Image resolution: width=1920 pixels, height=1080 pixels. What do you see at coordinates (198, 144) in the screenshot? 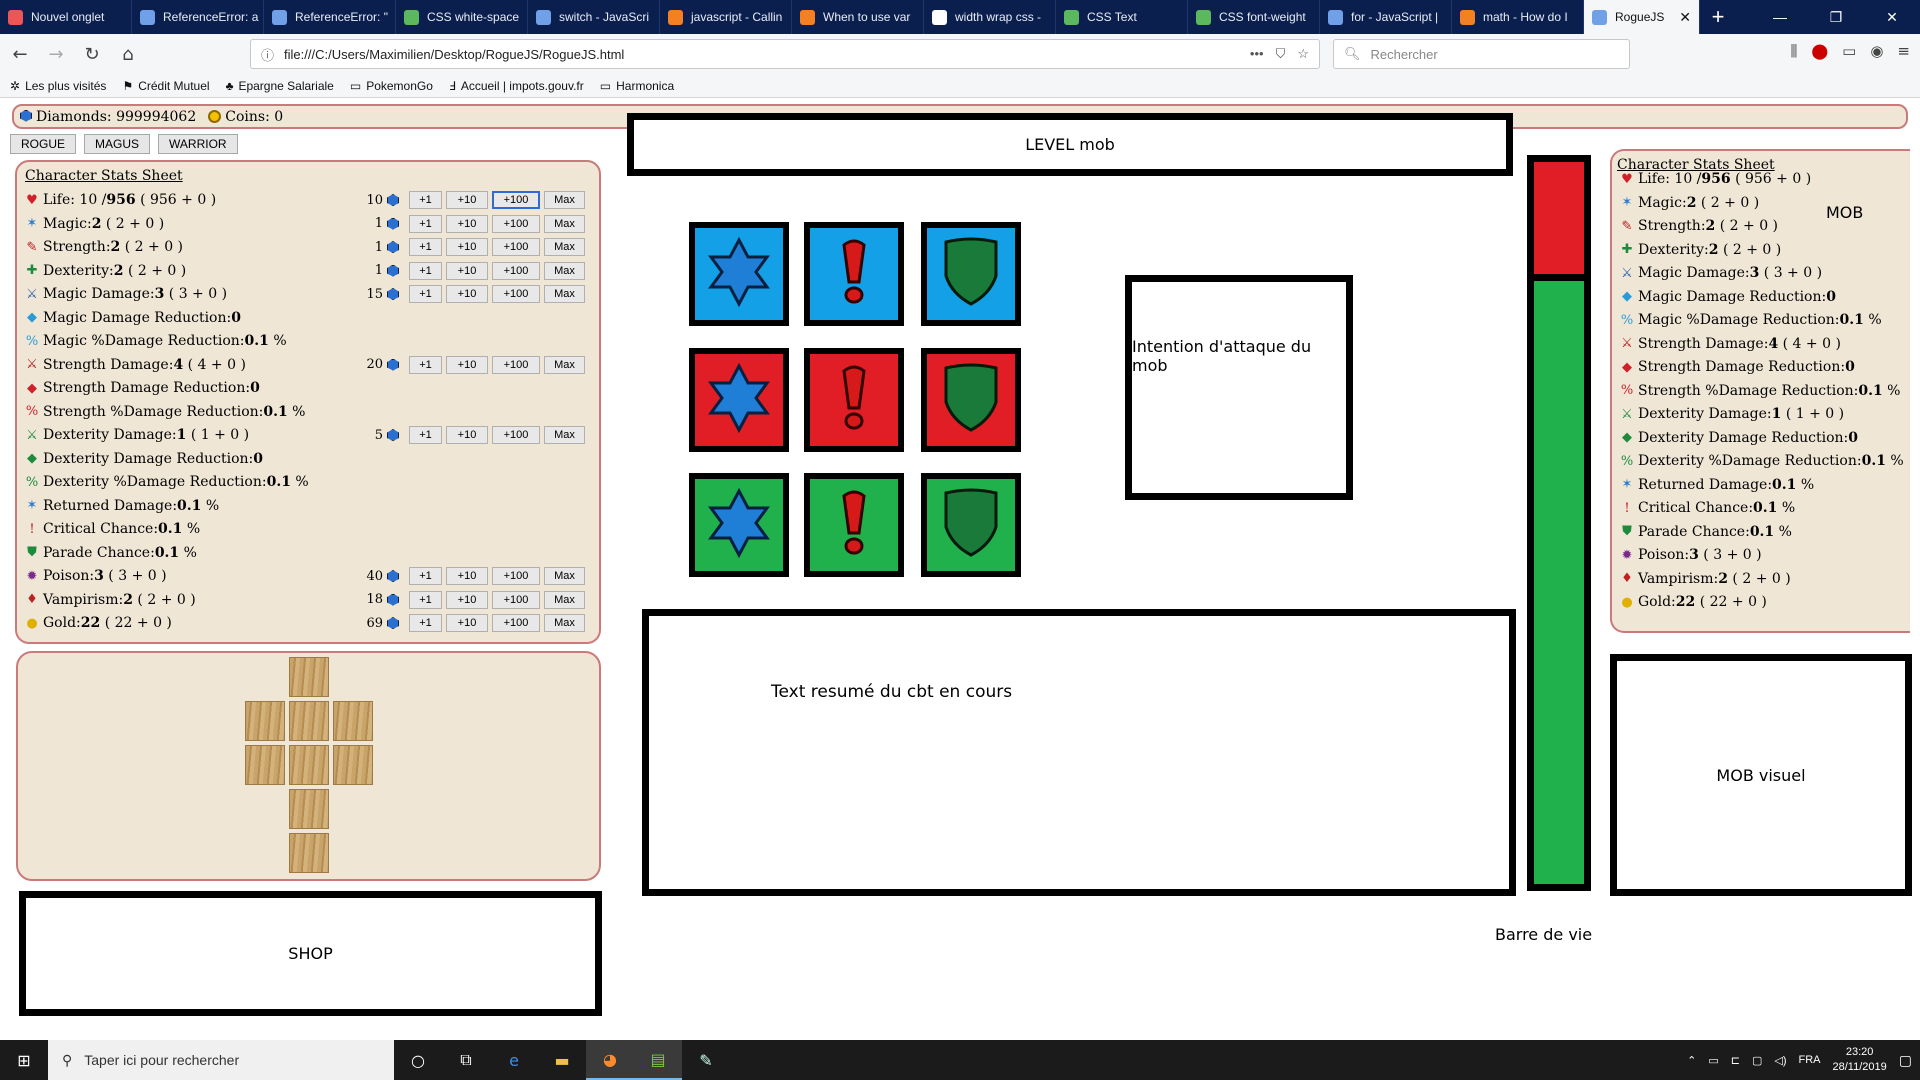
I see `tab-warrior: WARRIOR` at bounding box center [198, 144].